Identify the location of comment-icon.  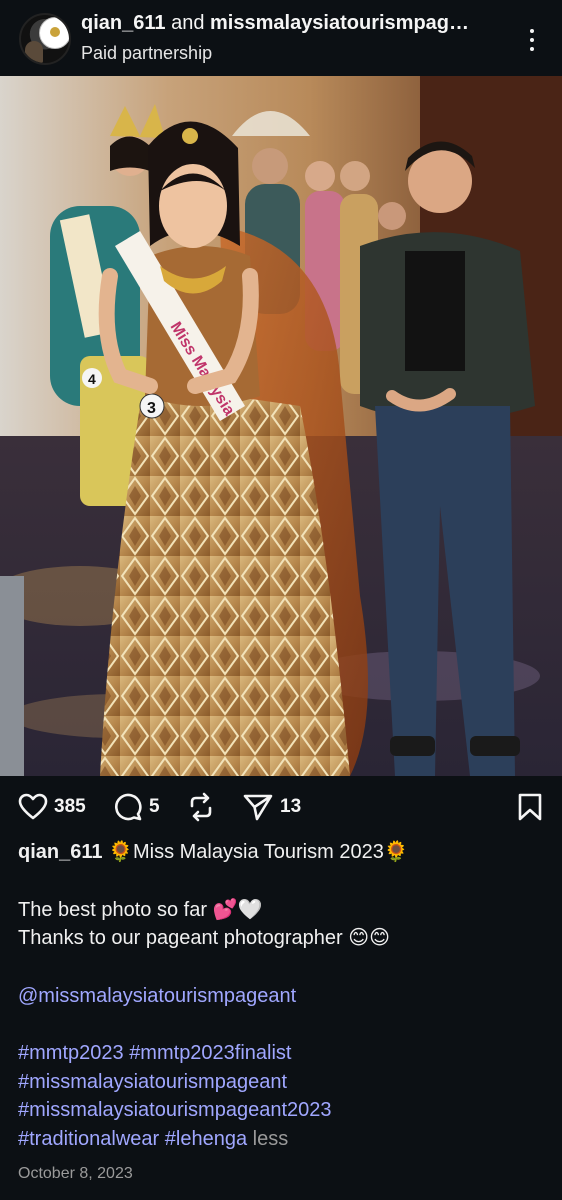
(128, 807).